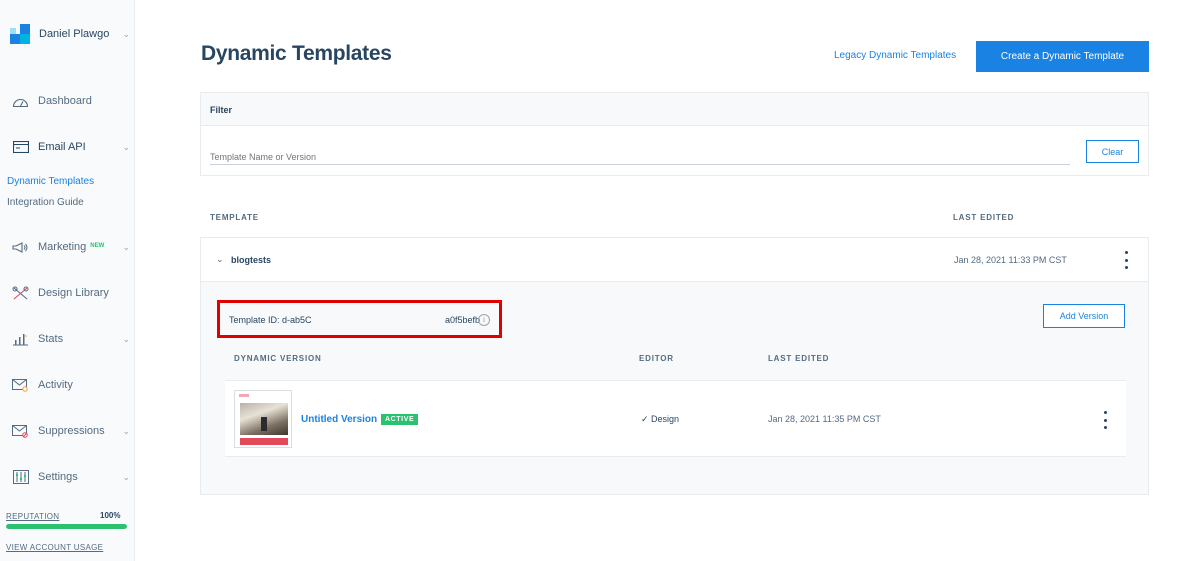  Describe the element at coordinates (20, 101) in the screenshot. I see `gauge-icon` at that location.